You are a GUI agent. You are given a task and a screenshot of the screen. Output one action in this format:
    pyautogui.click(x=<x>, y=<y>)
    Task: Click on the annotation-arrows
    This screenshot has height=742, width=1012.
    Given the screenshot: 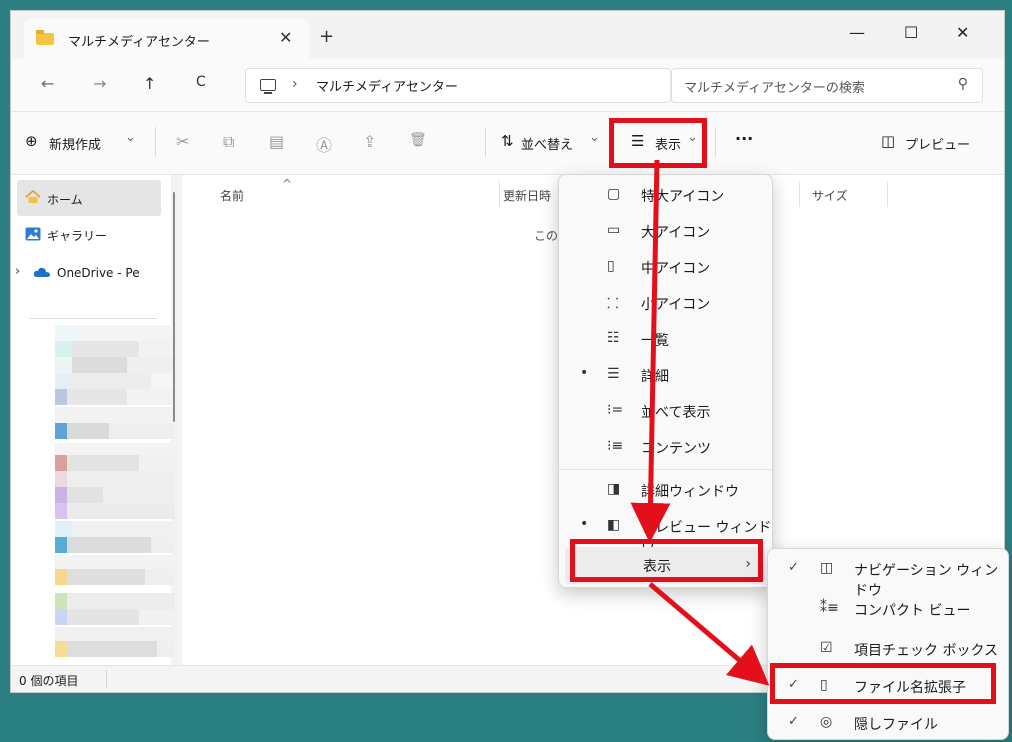 What is the action you would take?
    pyautogui.click(x=700, y=422)
    